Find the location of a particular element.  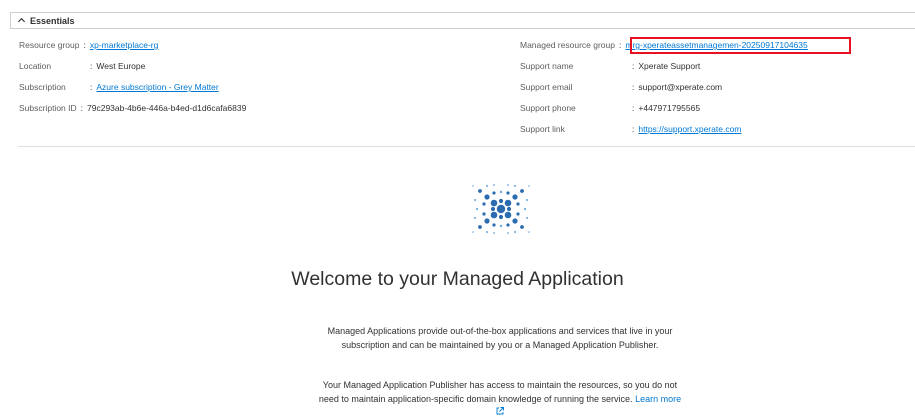

support-link: https://support.xperate.com is located at coordinates (689, 129).